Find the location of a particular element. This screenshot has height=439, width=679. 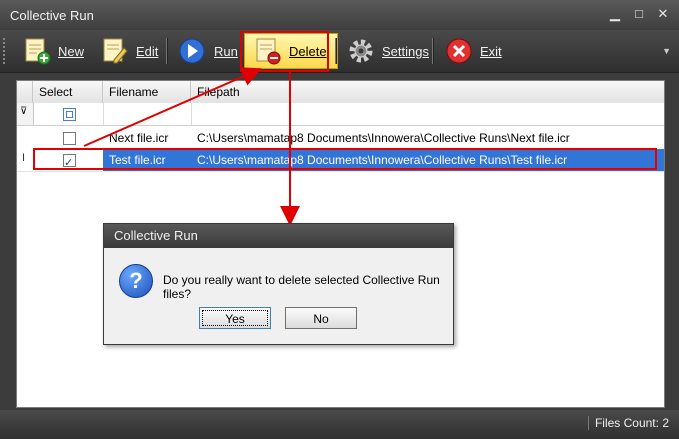

question-icon: ? is located at coordinates (136, 281).